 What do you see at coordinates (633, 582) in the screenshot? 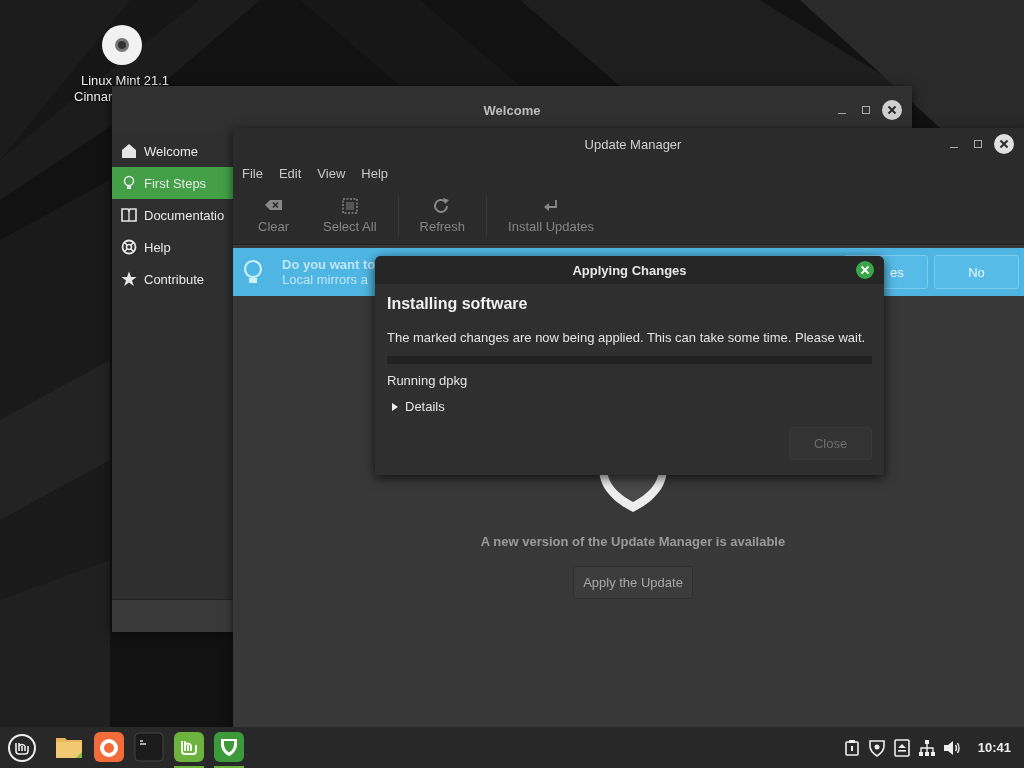
I see `apply-update-button: Apply the Update` at bounding box center [633, 582].